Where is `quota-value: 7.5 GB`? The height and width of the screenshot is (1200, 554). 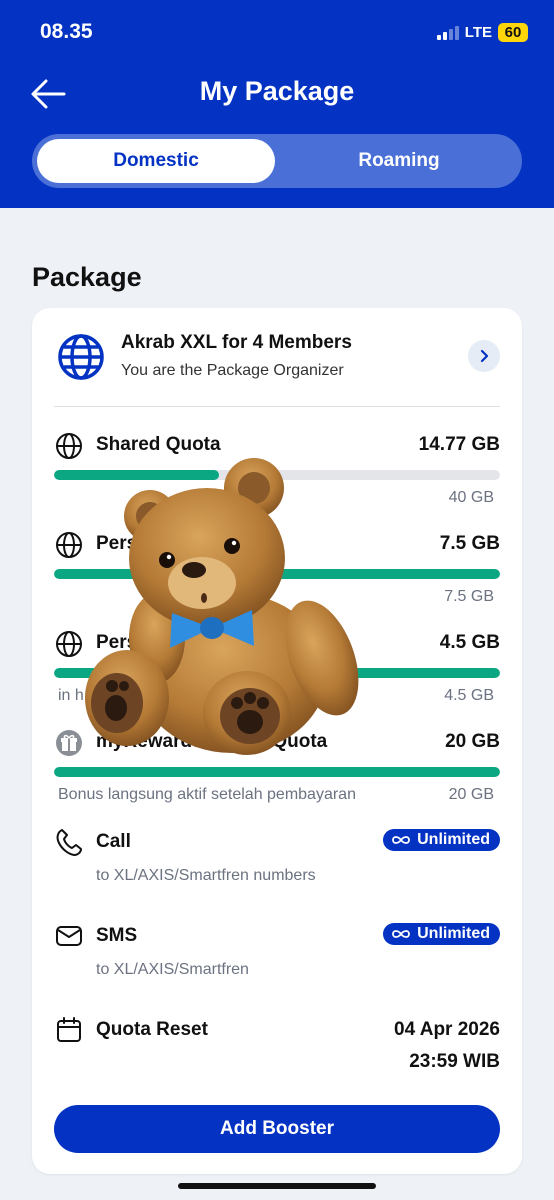 quota-value: 7.5 GB is located at coordinates (469, 543).